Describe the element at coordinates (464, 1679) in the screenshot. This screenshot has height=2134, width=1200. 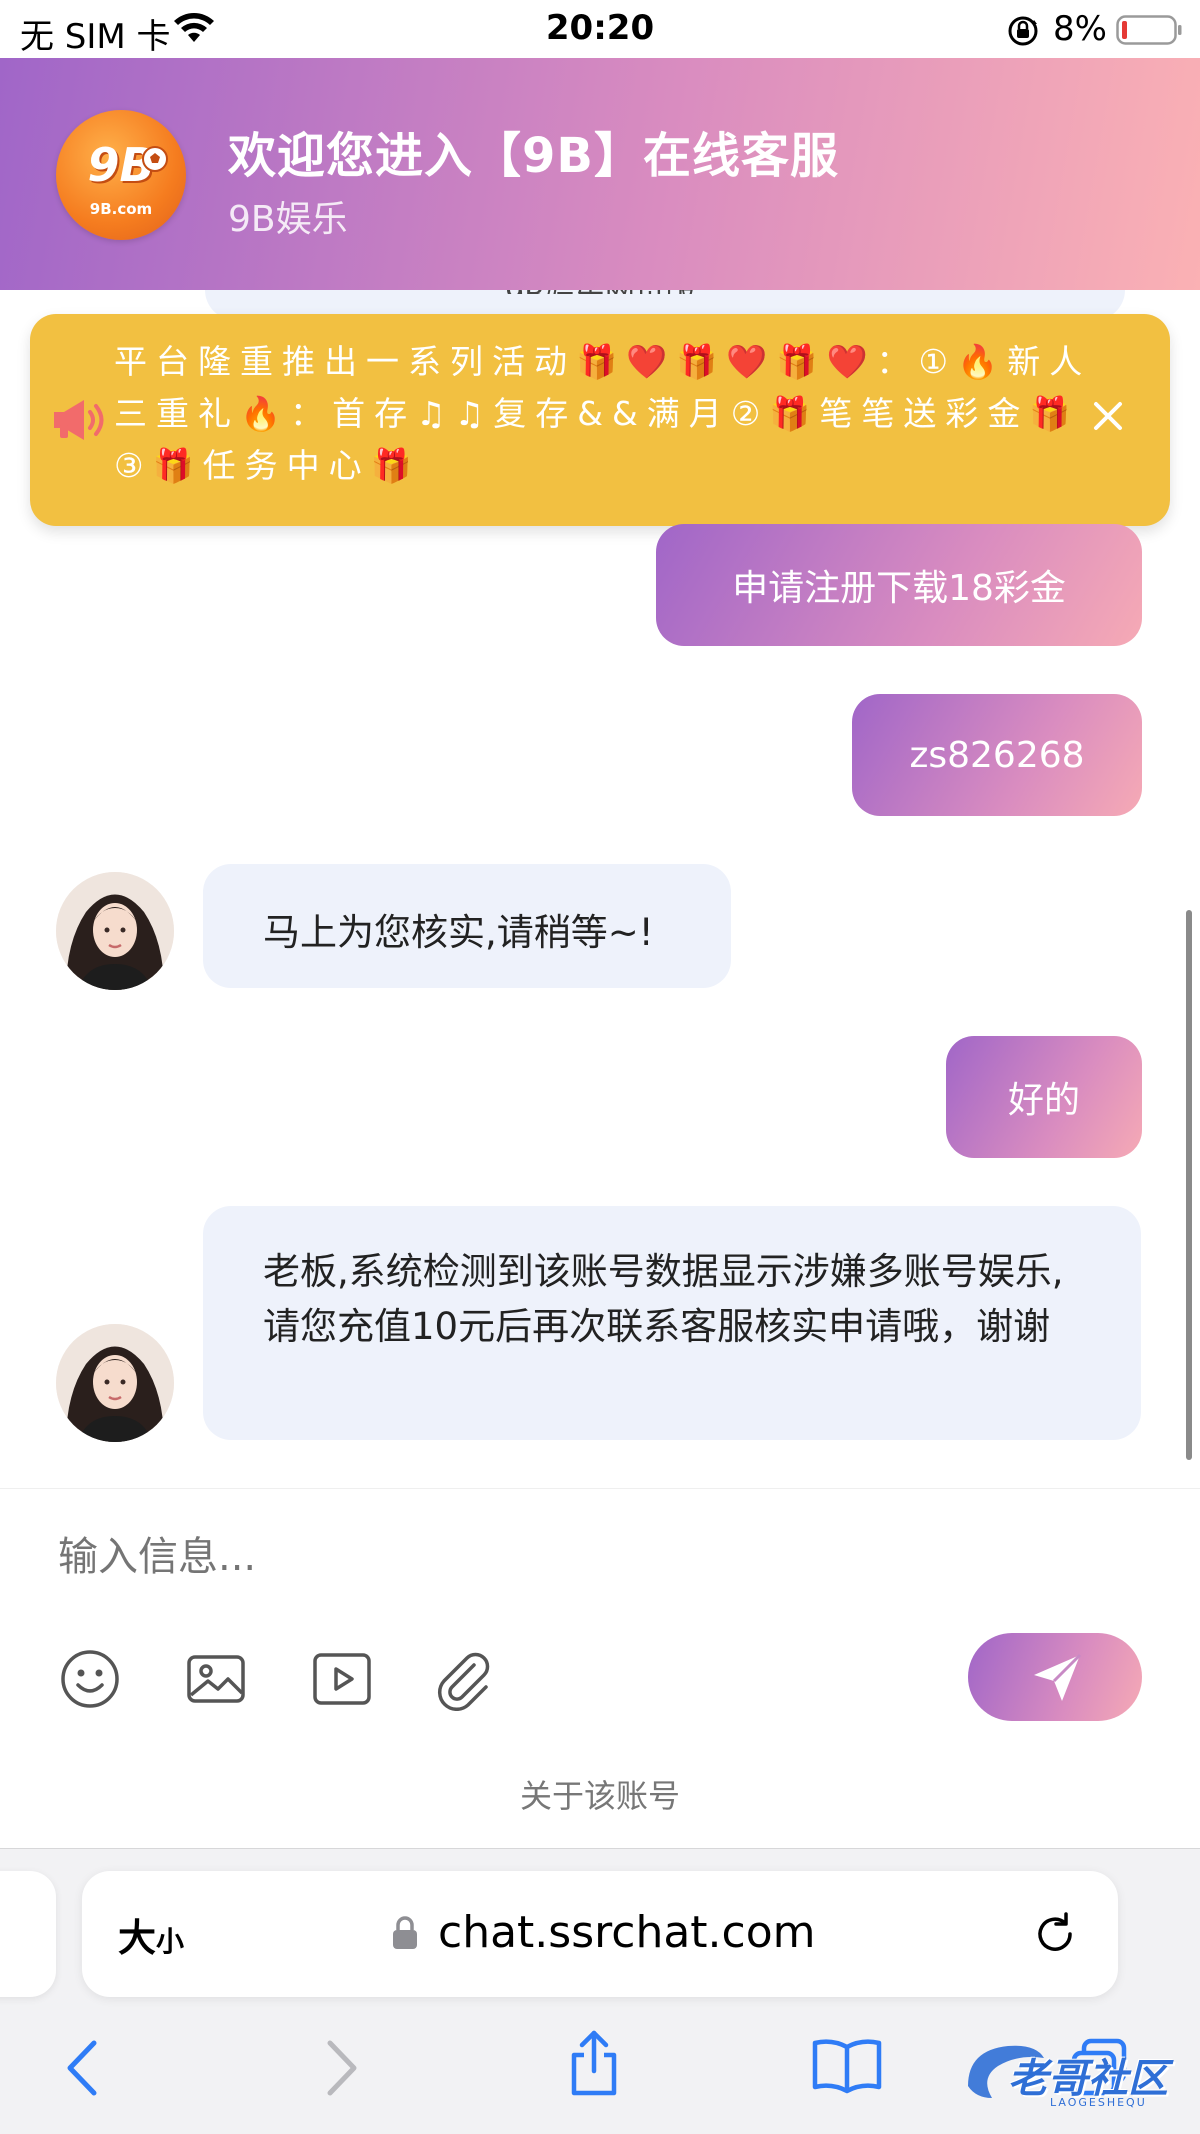
I see `attachment-icon` at that location.